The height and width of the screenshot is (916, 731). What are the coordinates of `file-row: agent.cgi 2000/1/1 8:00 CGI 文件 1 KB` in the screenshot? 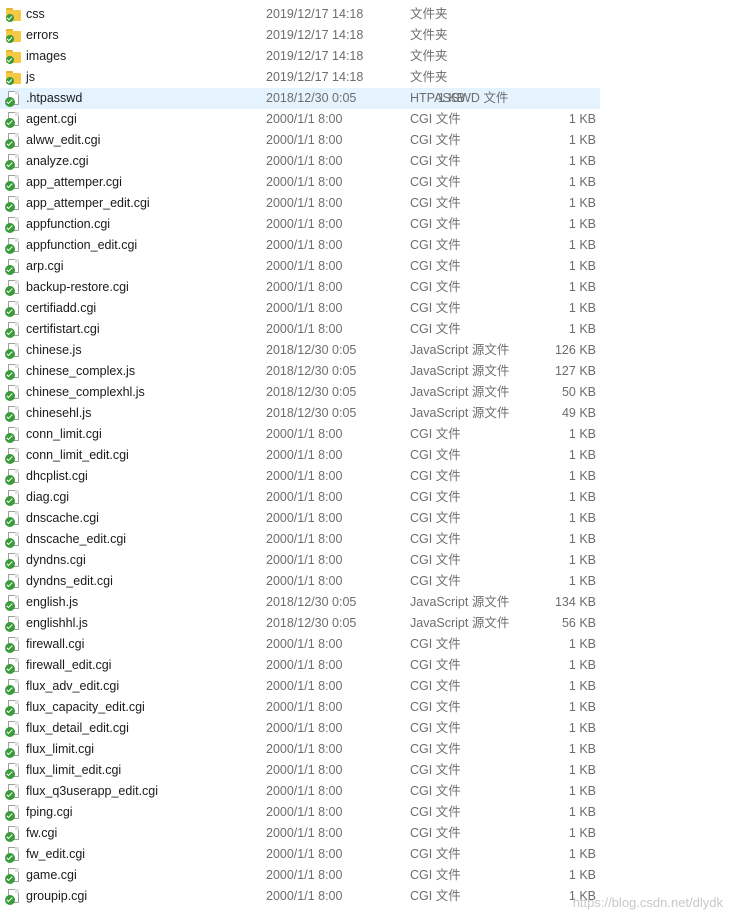 It's located at (365, 119).